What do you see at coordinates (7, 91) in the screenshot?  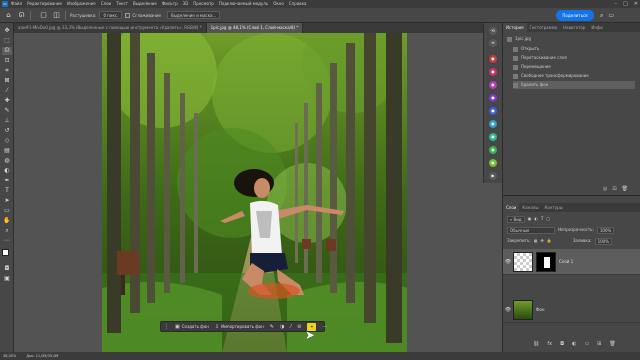 I see `eyedropper-icon: ⁄` at bounding box center [7, 91].